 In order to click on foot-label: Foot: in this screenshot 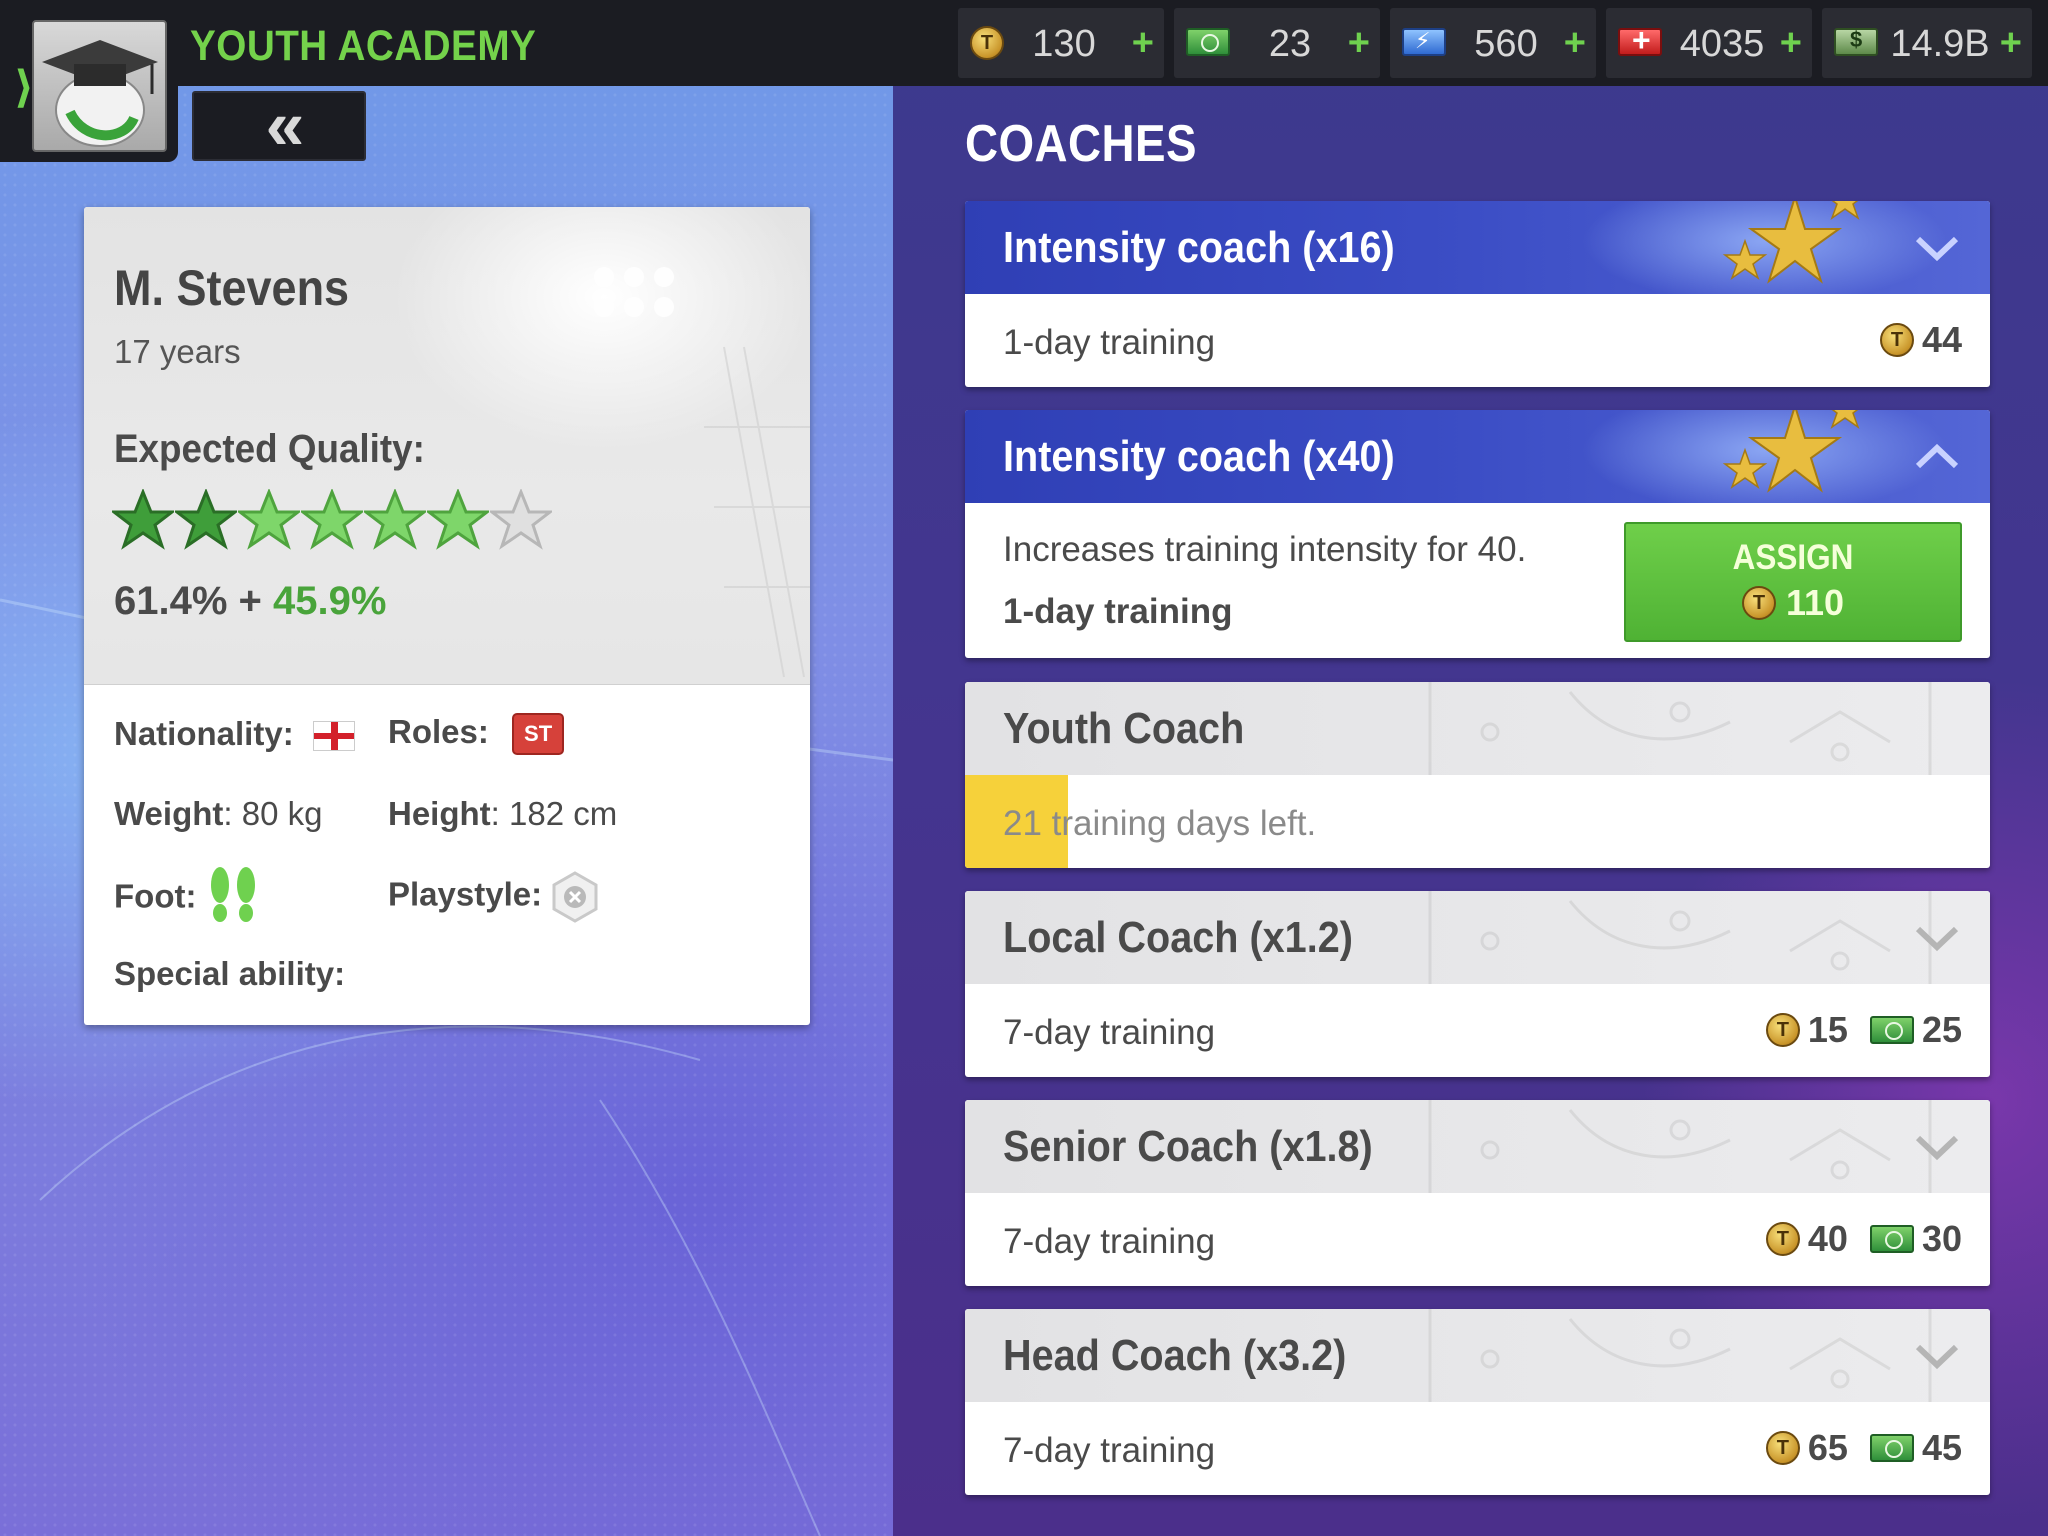, I will do `click(155, 896)`.